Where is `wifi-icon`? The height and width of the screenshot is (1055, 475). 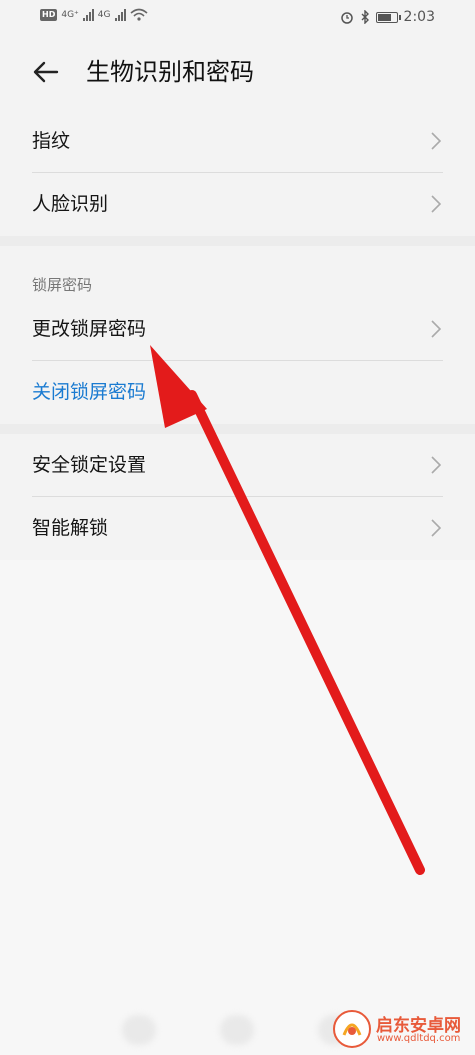 wifi-icon is located at coordinates (138, 14).